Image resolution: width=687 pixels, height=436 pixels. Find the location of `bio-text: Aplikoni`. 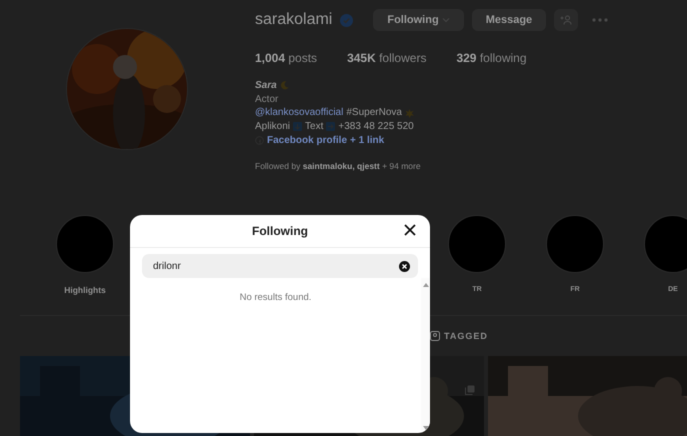

bio-text: Aplikoni is located at coordinates (272, 127).